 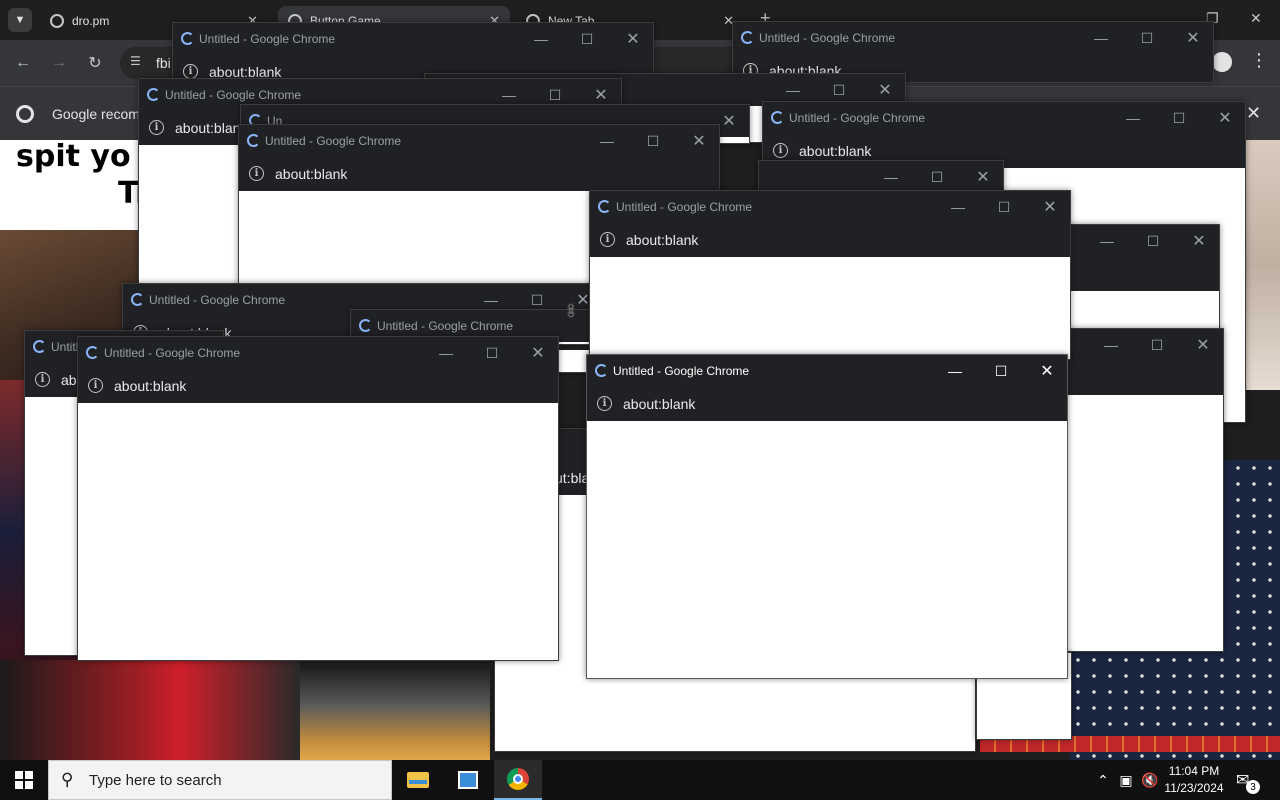 I want to click on back-arrow-icon: ←, so click(x=23, y=63).